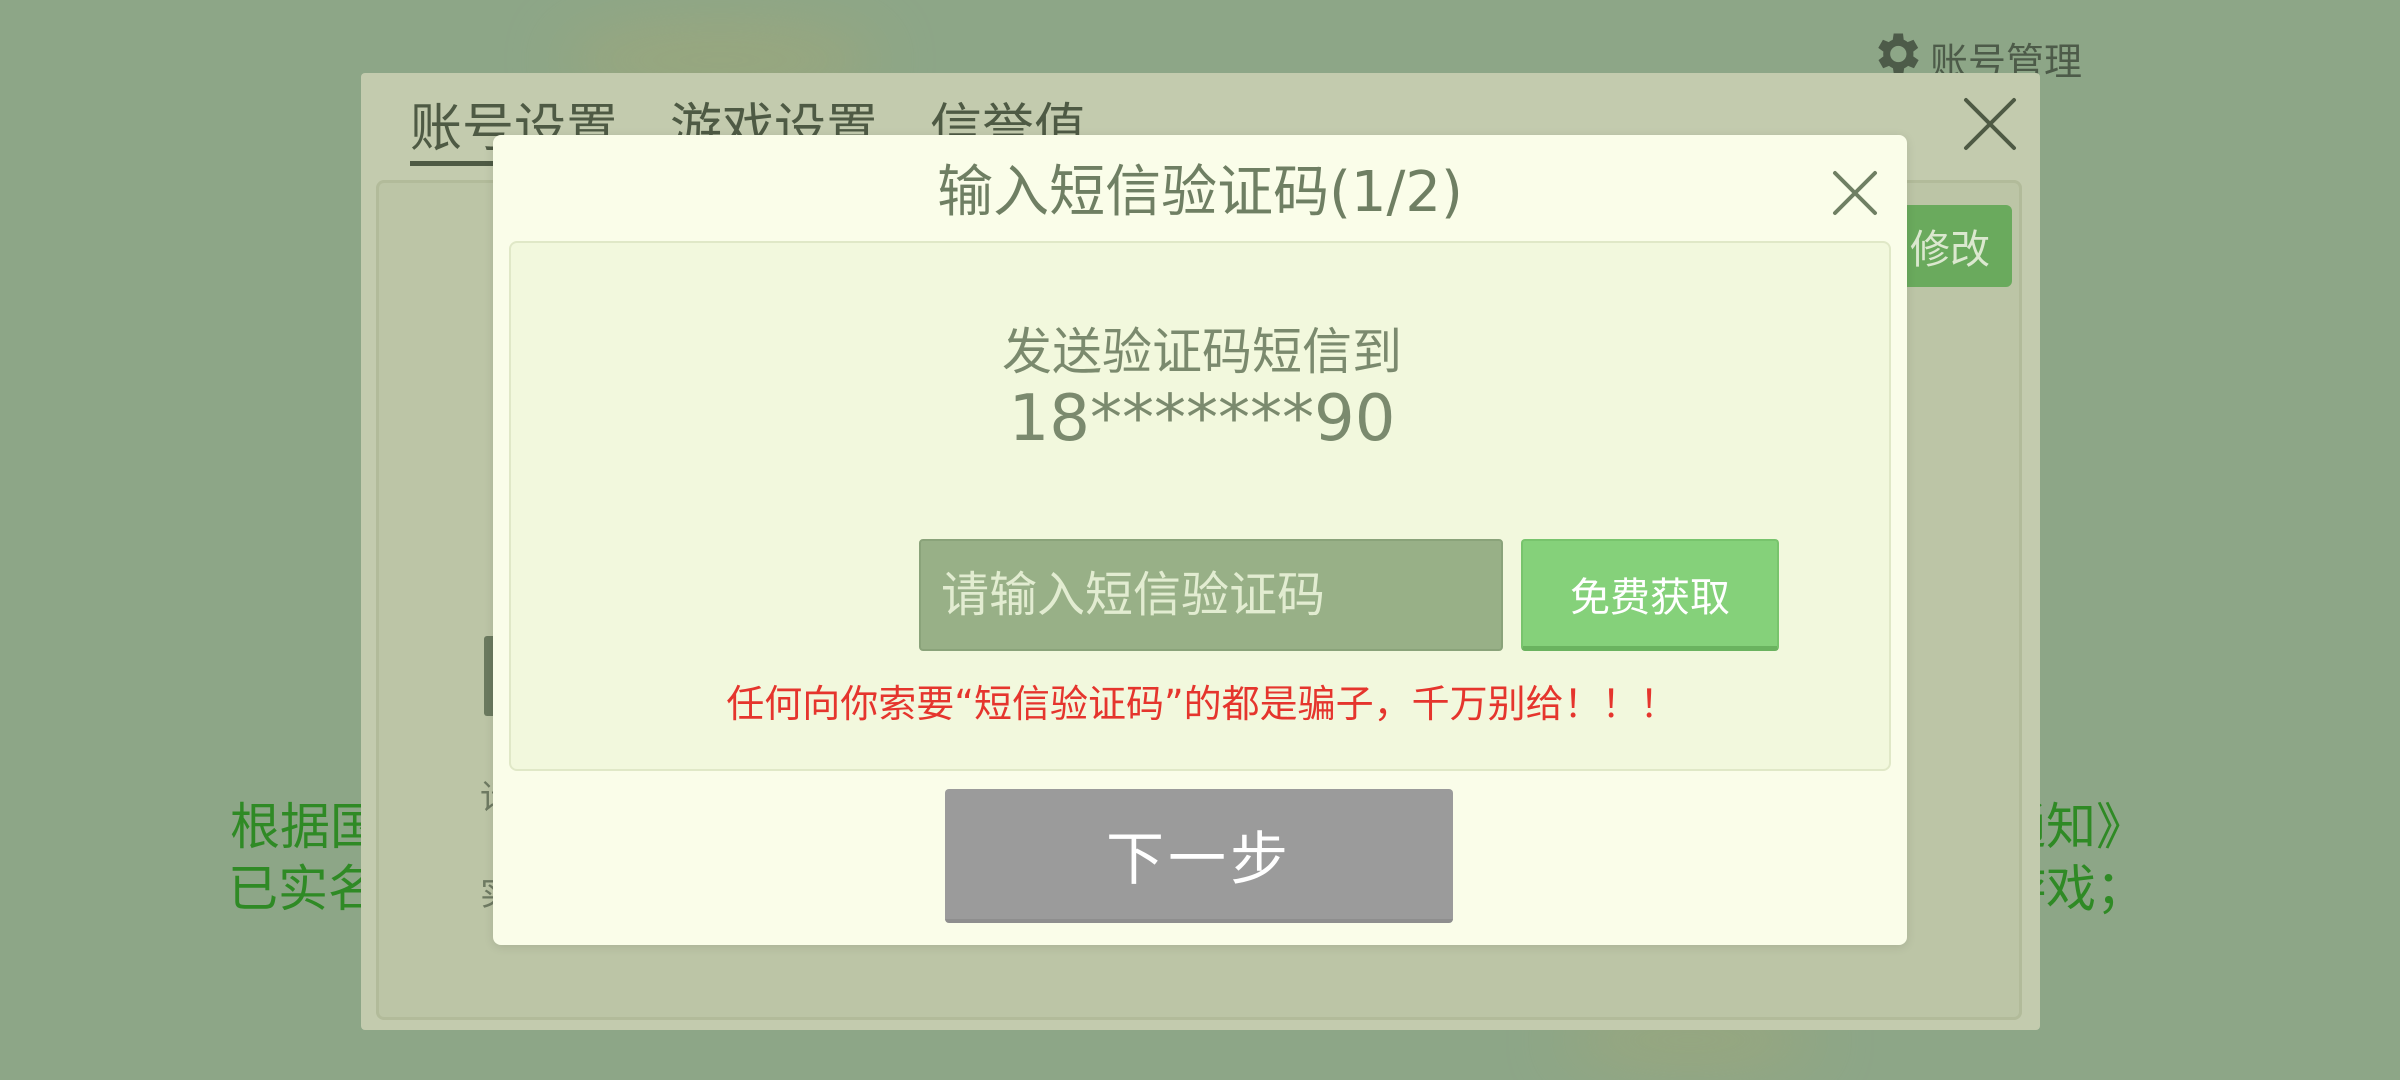 The height and width of the screenshot is (1080, 2400). Describe the element at coordinates (1200, 192) in the screenshot. I see `dialog-title: 输入短信验证码(1/2)` at that location.